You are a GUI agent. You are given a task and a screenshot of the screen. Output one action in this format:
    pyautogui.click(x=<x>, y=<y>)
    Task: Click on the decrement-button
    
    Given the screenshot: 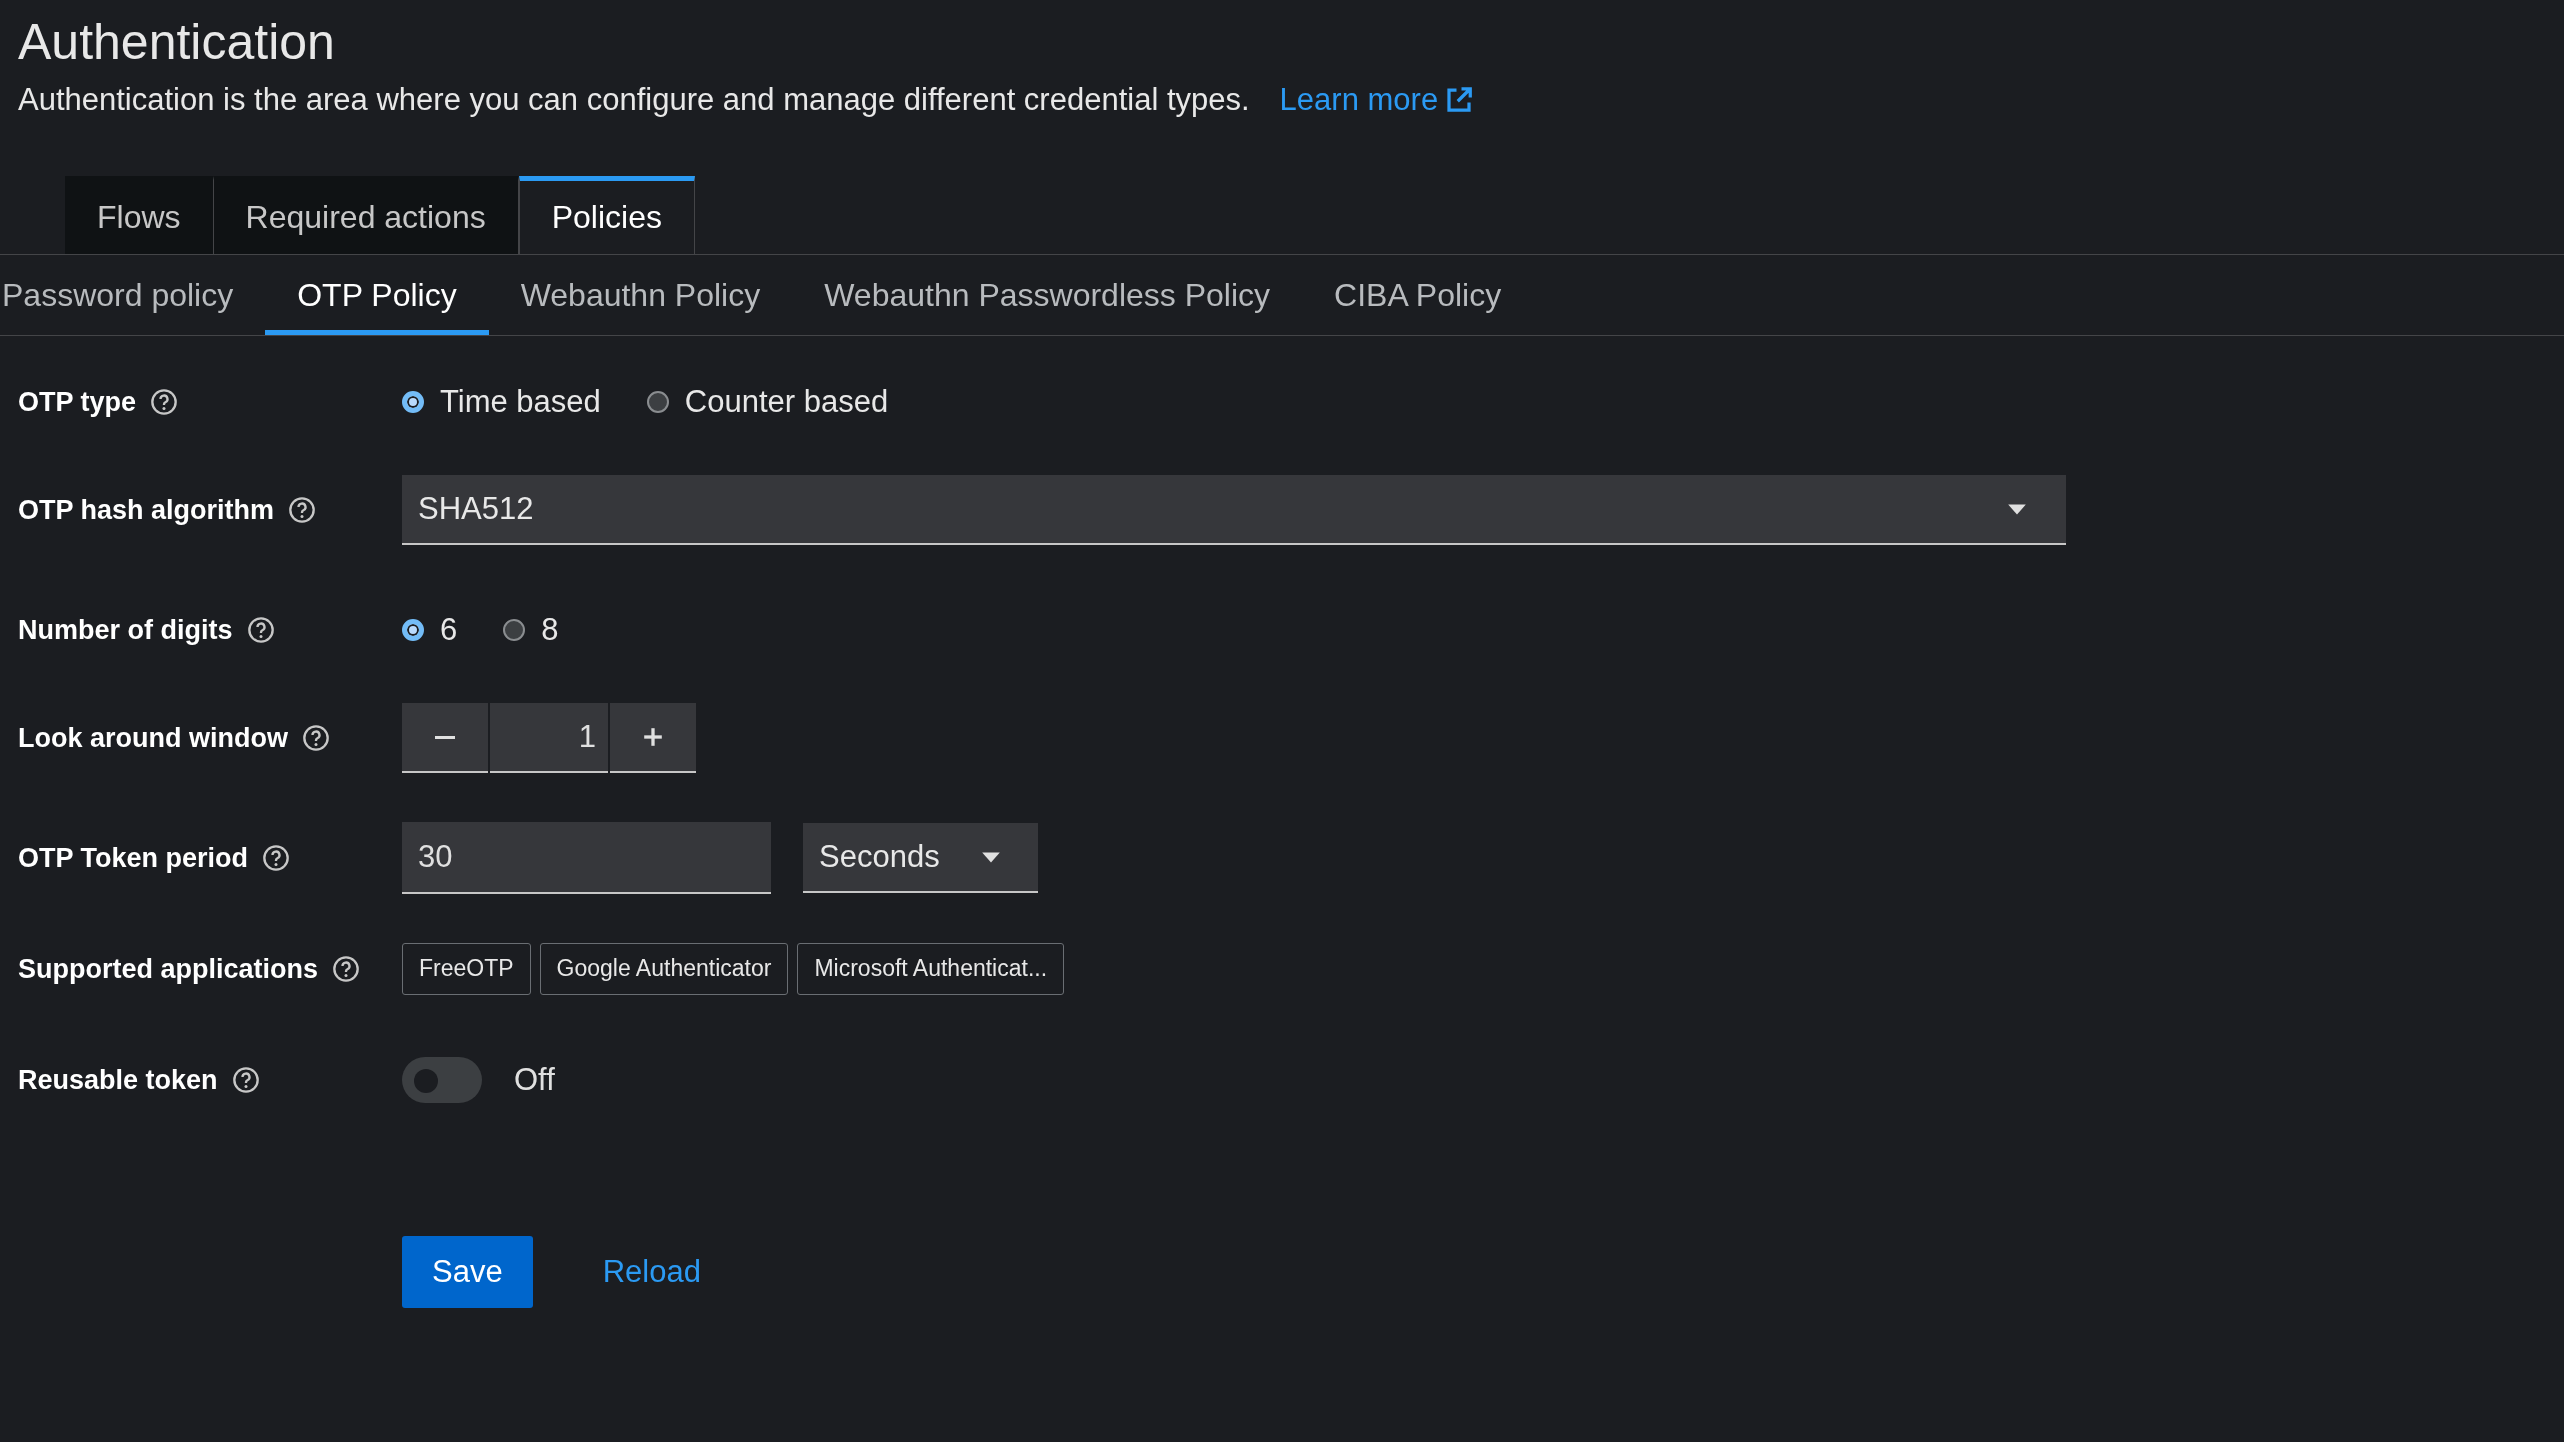 What is the action you would take?
    pyautogui.click(x=445, y=738)
    